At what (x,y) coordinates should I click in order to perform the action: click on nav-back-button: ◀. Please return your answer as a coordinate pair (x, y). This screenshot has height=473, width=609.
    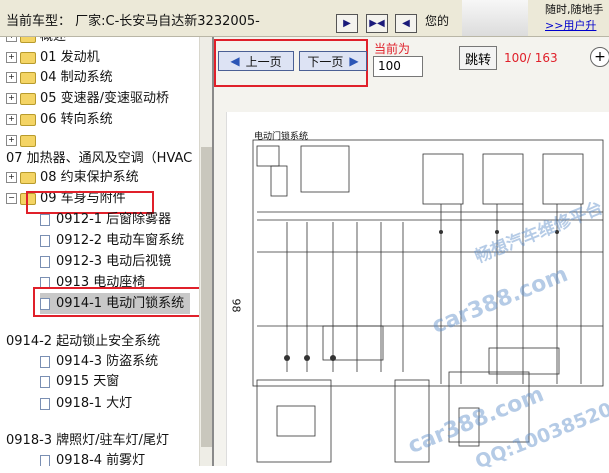
    Looking at the image, I should click on (406, 23).